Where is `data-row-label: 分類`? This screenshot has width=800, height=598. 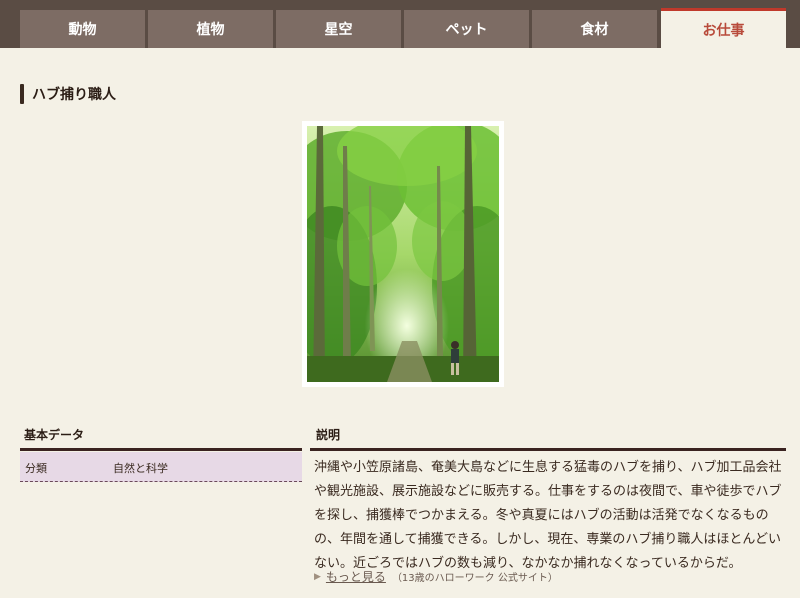 data-row-label: 分類 is located at coordinates (36, 468).